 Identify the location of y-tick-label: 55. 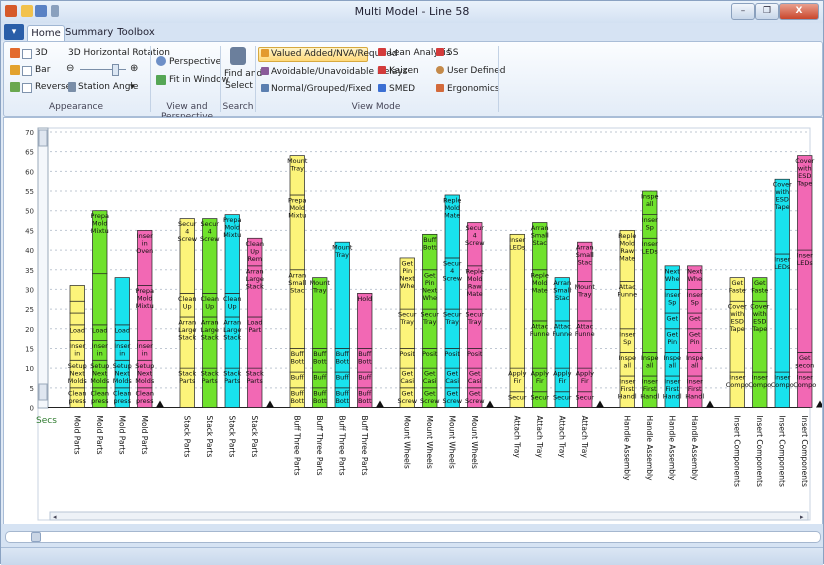
(29, 192).